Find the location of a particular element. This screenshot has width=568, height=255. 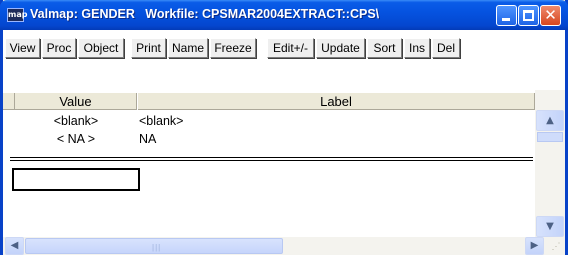

table-row: < NA > NA is located at coordinates (269, 139).